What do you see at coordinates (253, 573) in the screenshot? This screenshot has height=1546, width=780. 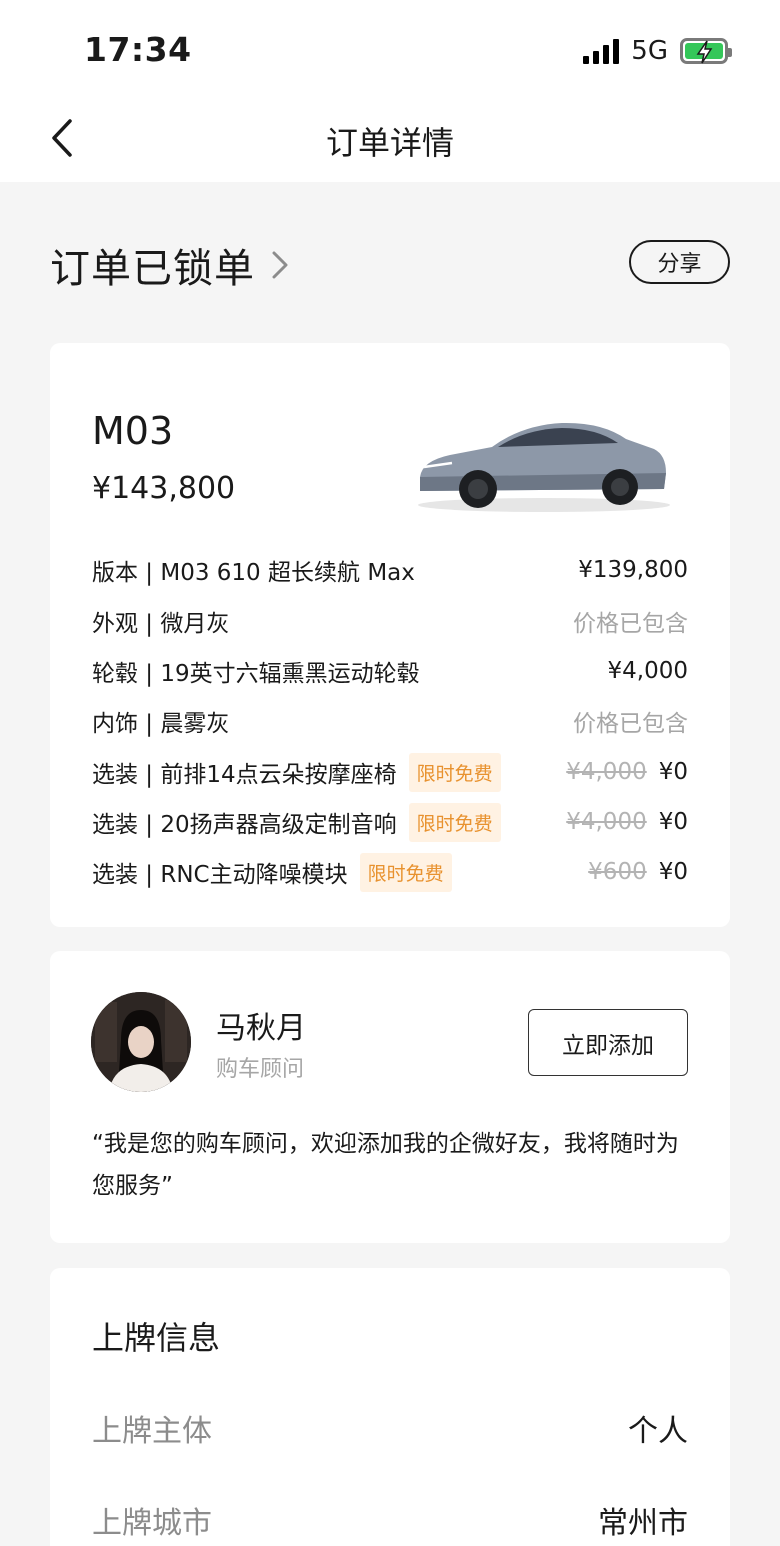 I see `config-label: 版本 | M03 610 超长续航 Max` at bounding box center [253, 573].